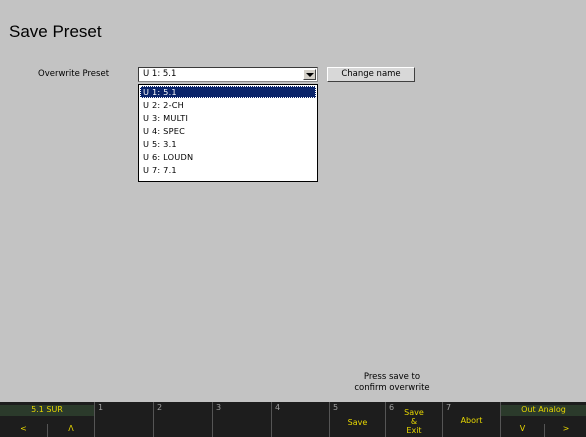  I want to click on softkey-4-number: 4, so click(278, 407).